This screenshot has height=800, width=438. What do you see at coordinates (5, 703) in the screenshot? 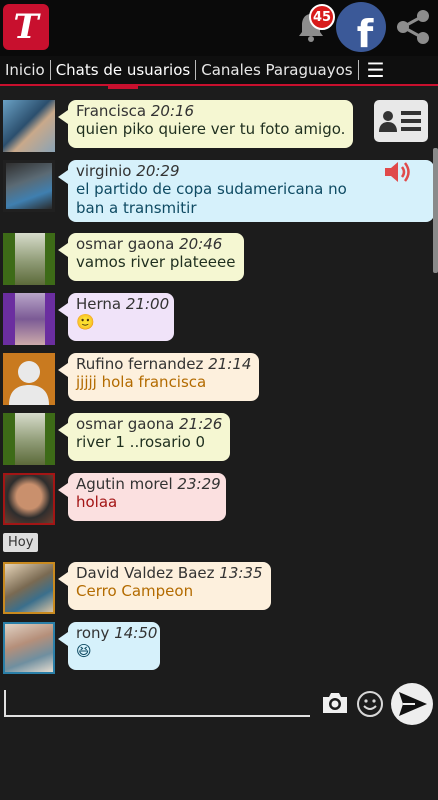
I see `message-input-caret` at bounding box center [5, 703].